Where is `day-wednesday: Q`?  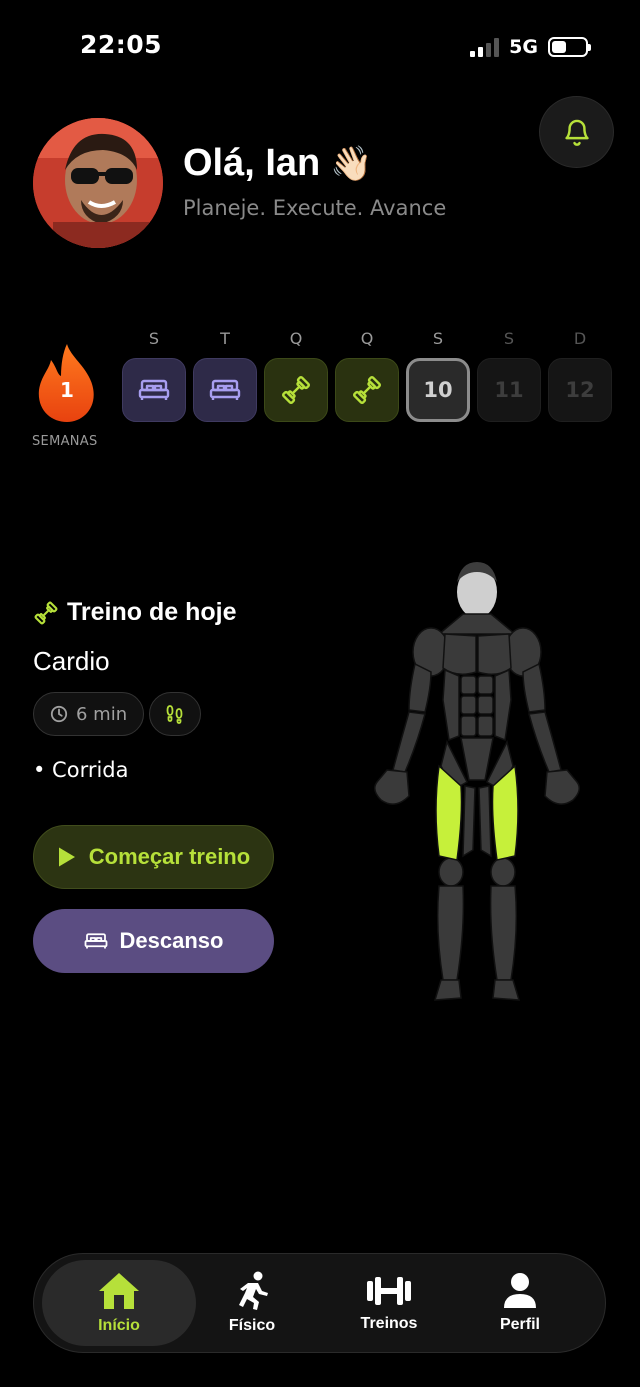 day-wednesday: Q is located at coordinates (296, 375).